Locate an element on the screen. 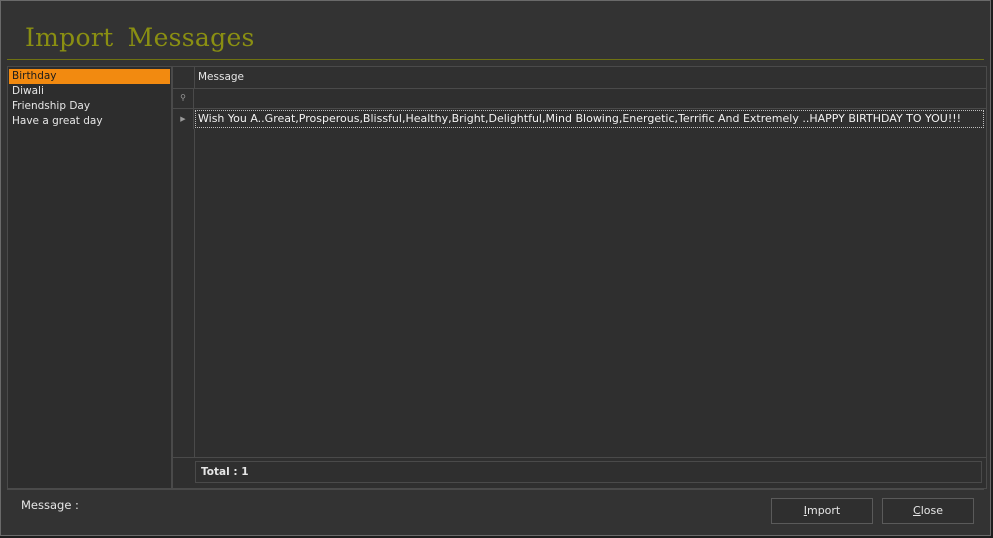  dialog-title: Import Messages is located at coordinates (140, 37).